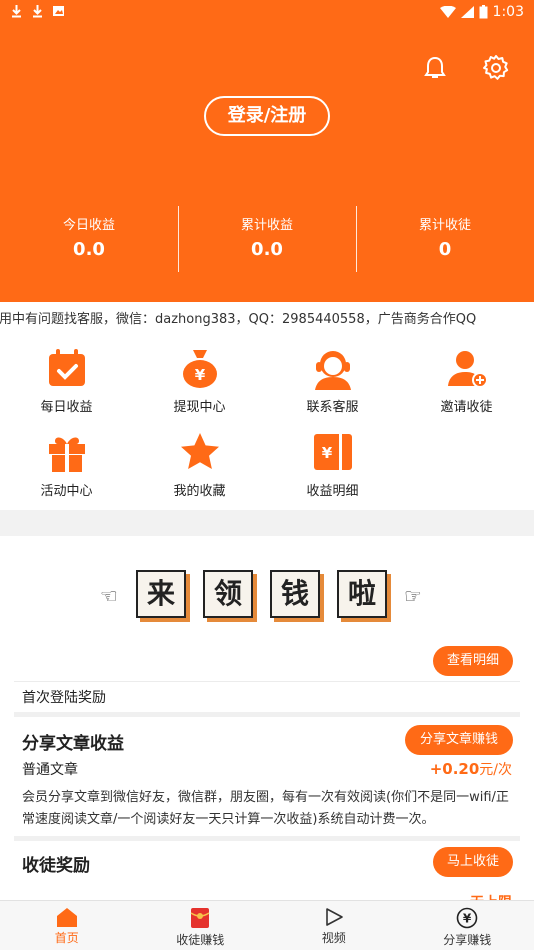 The height and width of the screenshot is (950, 534). Describe the element at coordinates (445, 249) in the screenshot. I see `stat-value: 0` at that location.